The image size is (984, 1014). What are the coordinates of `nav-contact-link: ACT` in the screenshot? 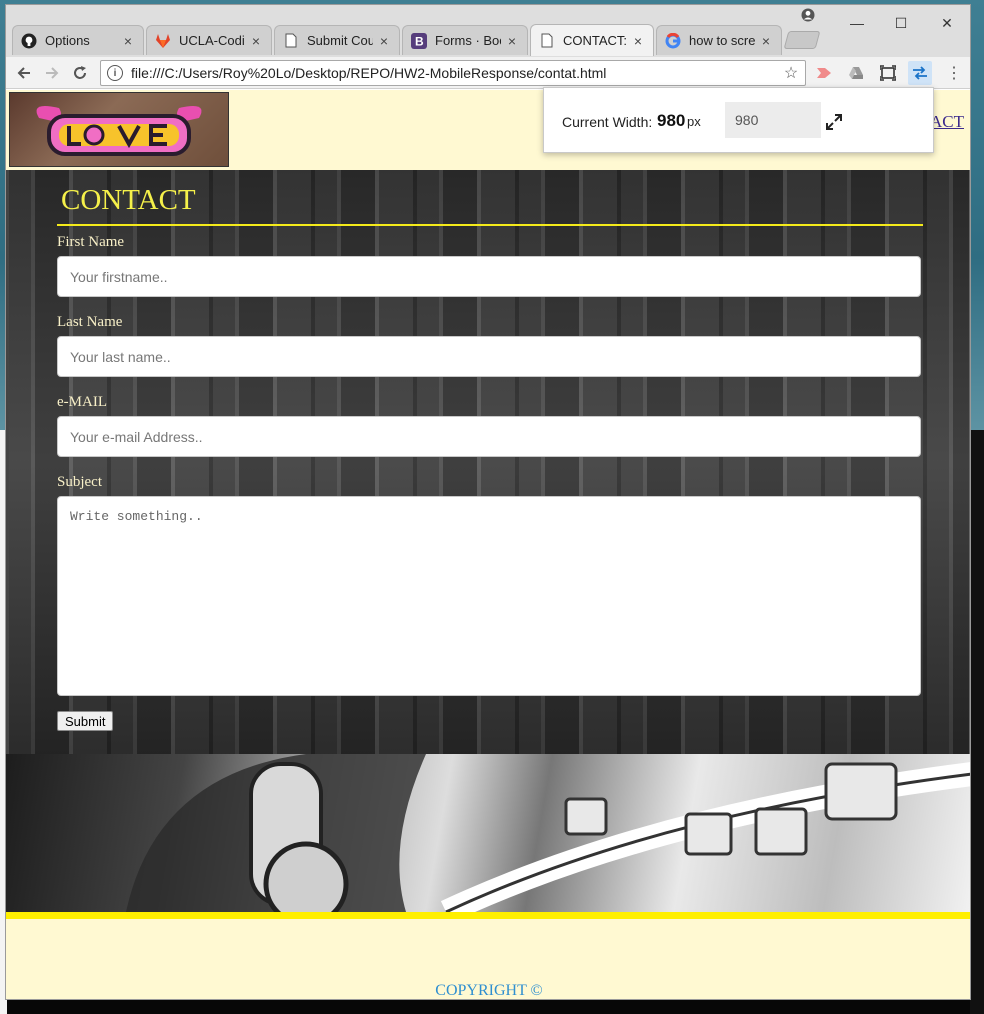 It's located at (947, 122).